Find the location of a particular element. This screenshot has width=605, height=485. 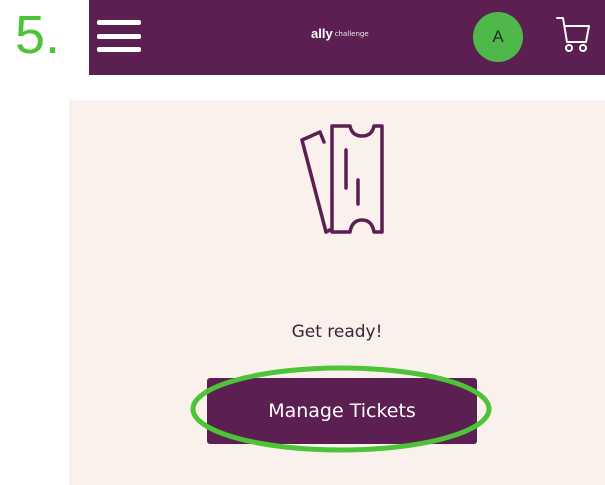

app-header: ally challenge A is located at coordinates (347, 37).